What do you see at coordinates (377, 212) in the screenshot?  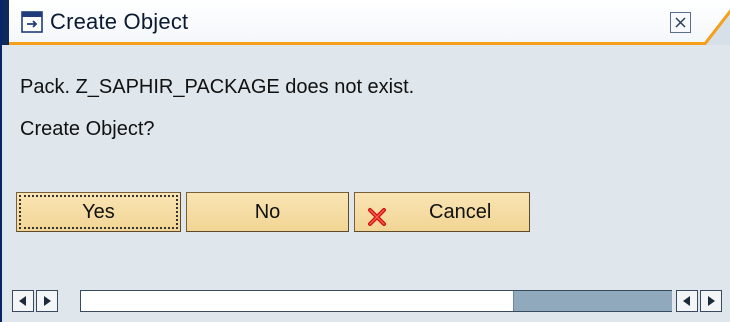 I see `red-x-icon` at bounding box center [377, 212].